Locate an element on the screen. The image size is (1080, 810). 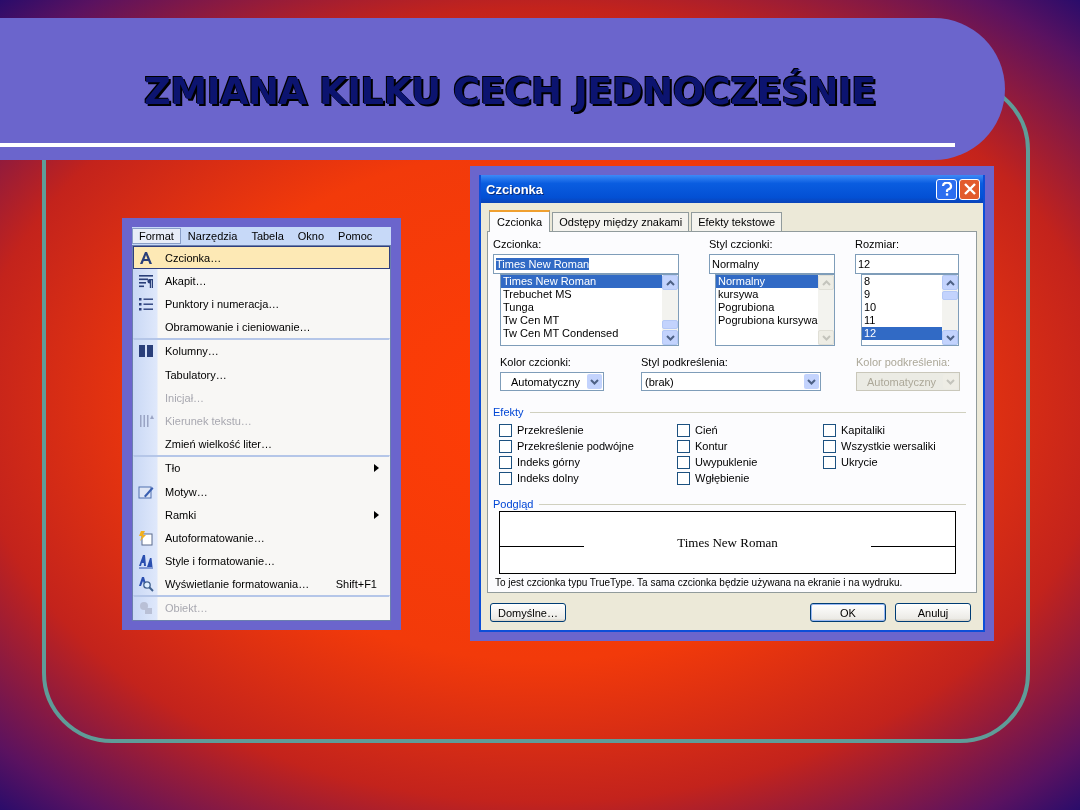
input-field: Times New Roman is located at coordinates (586, 264).